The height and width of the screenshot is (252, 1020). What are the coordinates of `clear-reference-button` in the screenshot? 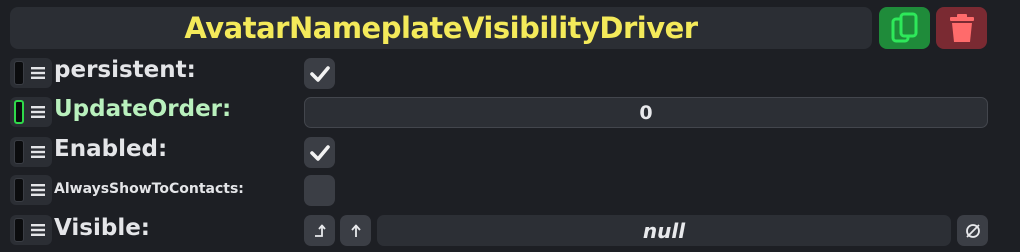 It's located at (972, 230).